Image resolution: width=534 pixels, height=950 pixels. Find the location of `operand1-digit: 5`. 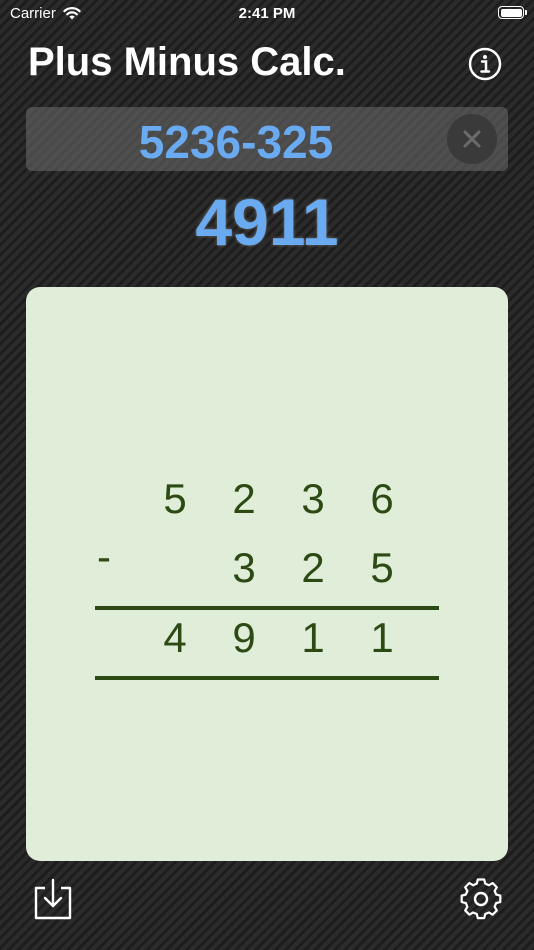

operand1-digit: 5 is located at coordinates (175, 498).